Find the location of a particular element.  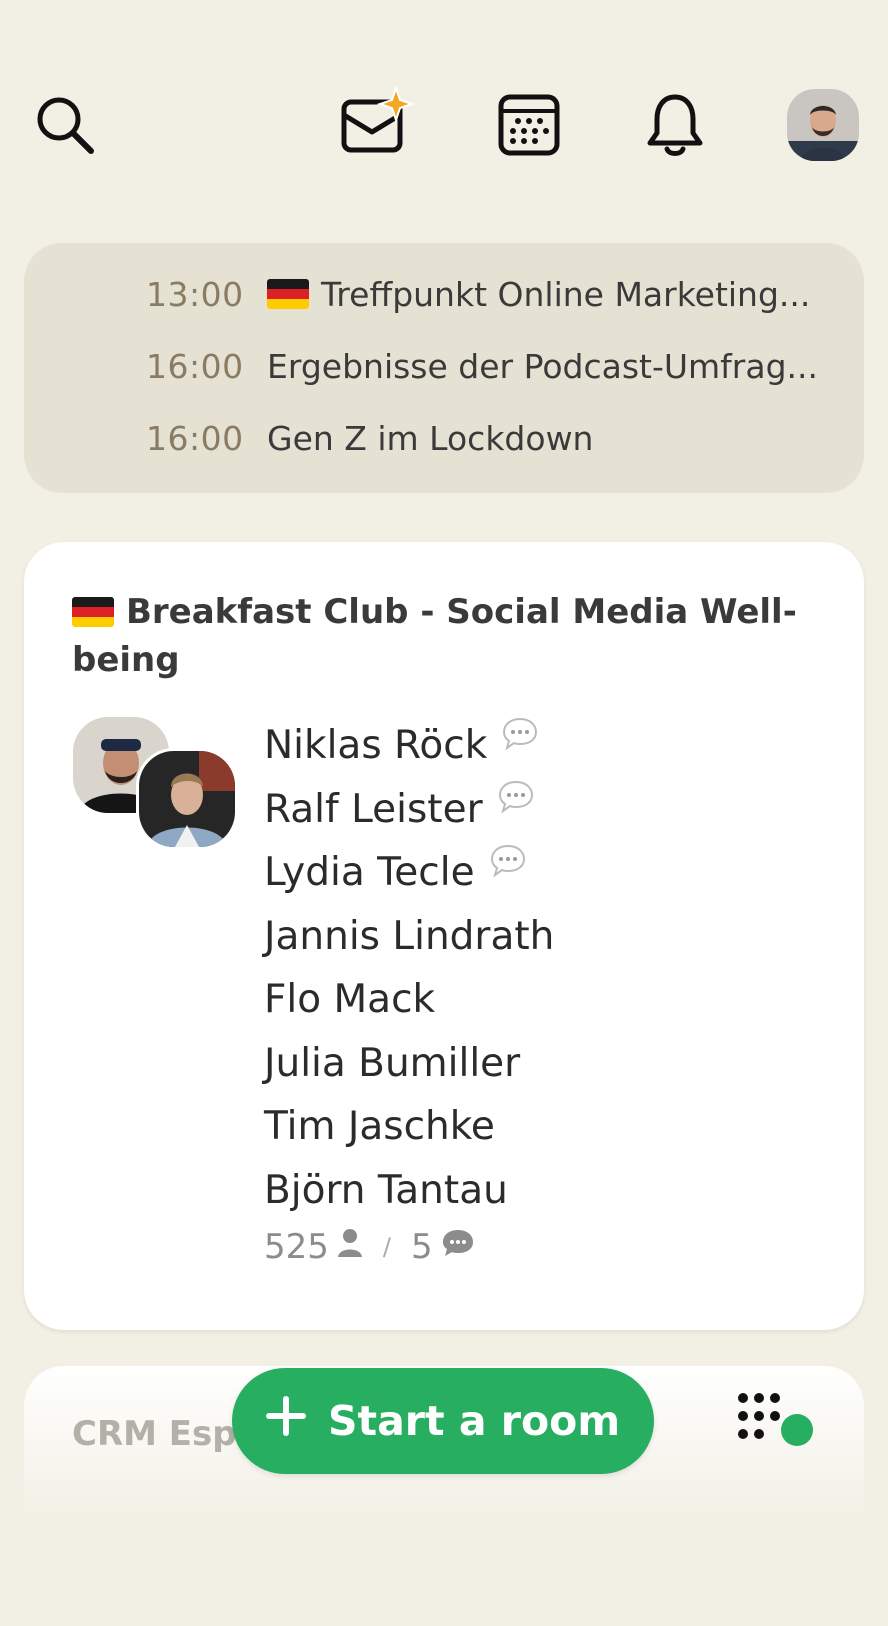

speaker-name-row: Jannis Lindrath is located at coordinates (544, 937).